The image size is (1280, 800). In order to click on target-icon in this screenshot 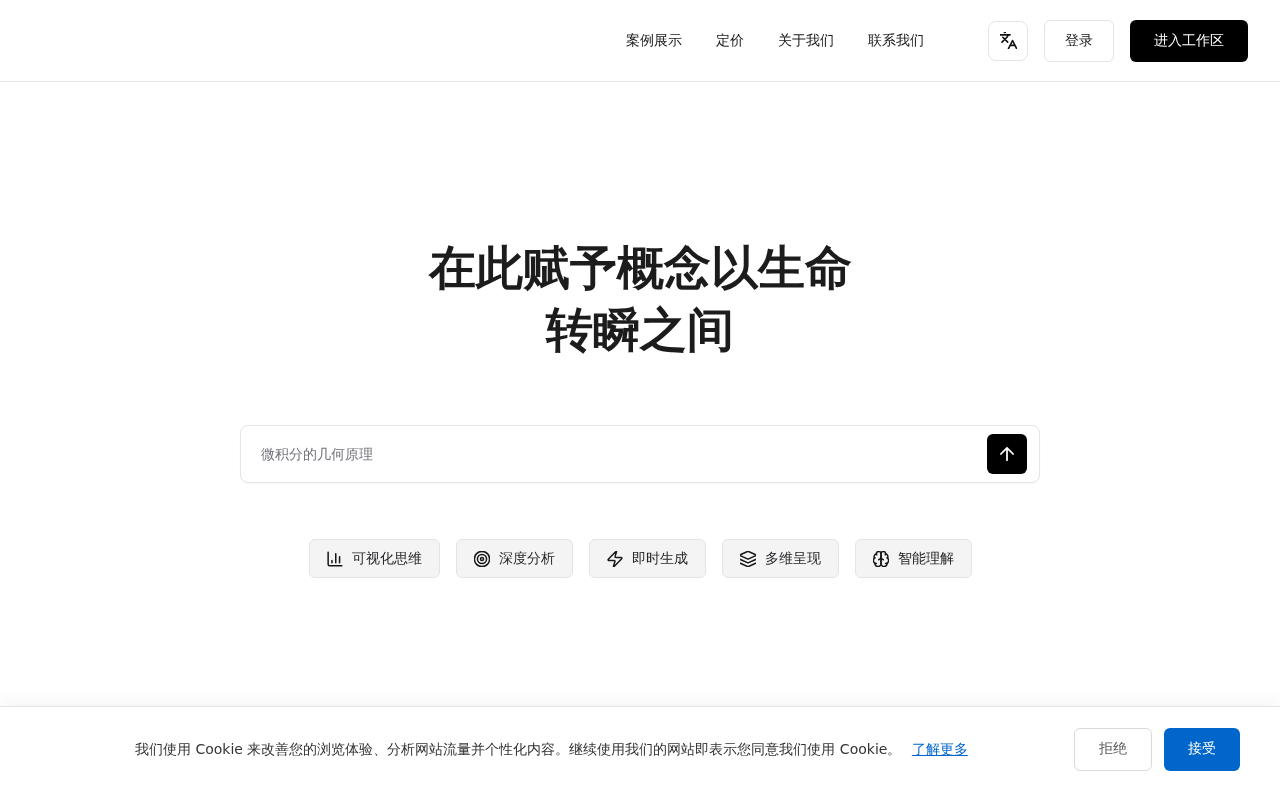, I will do `click(481, 558)`.